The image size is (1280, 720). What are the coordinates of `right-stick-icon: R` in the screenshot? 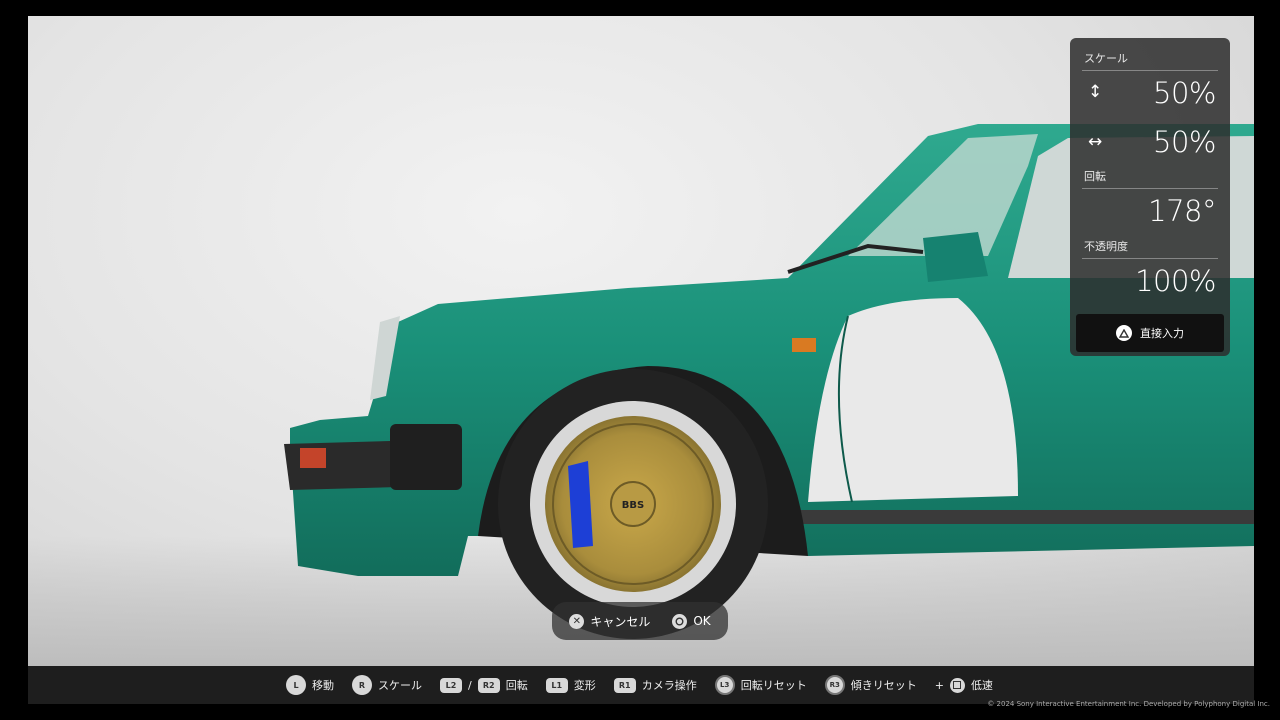 It's located at (362, 685).